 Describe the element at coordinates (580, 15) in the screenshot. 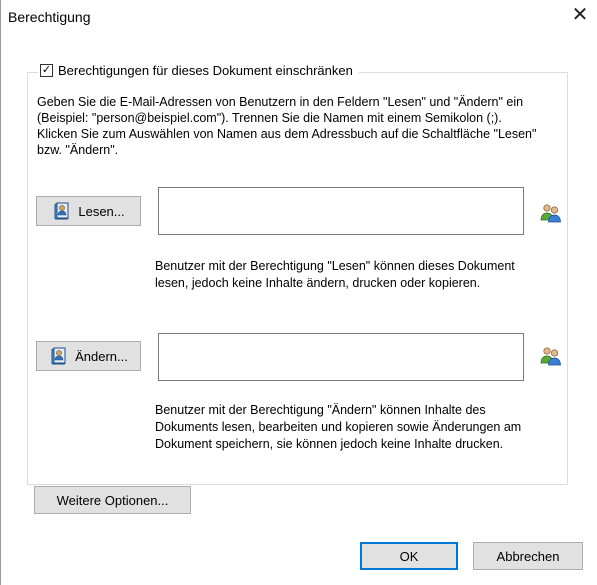

I see `close-icon: ✕` at that location.